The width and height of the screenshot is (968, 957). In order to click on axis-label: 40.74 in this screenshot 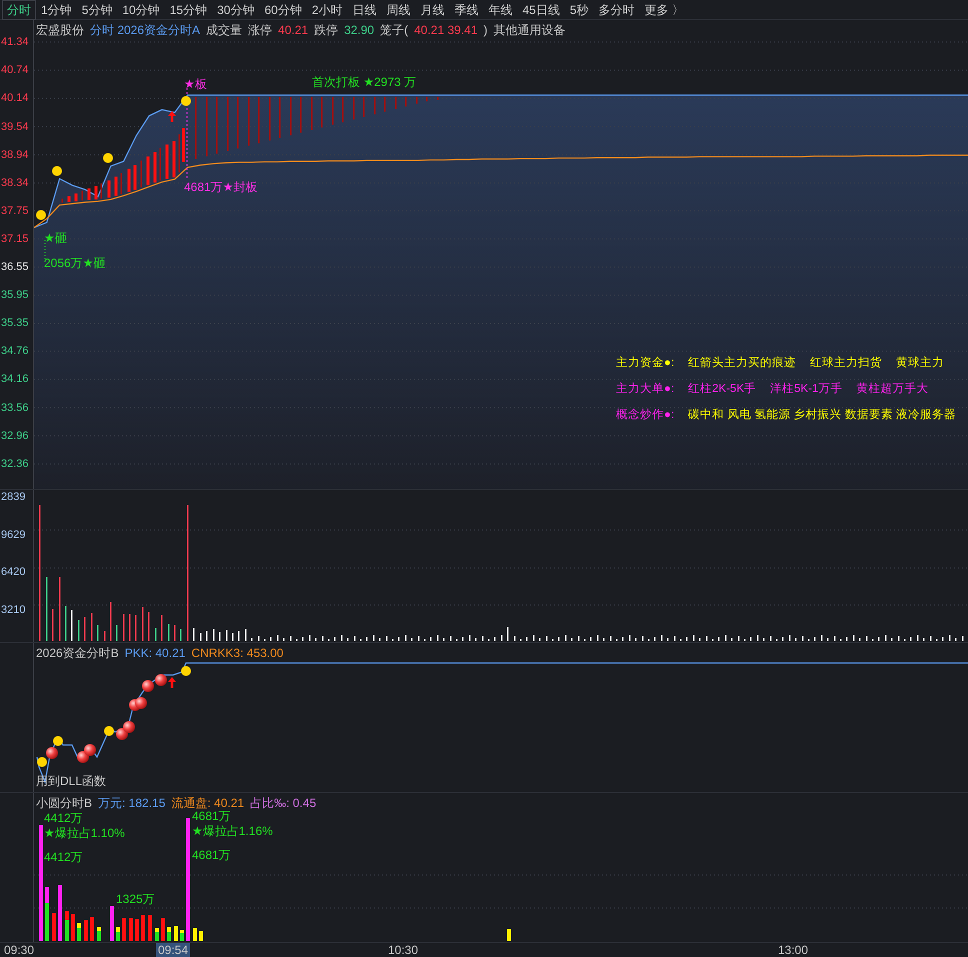, I will do `click(15, 70)`.